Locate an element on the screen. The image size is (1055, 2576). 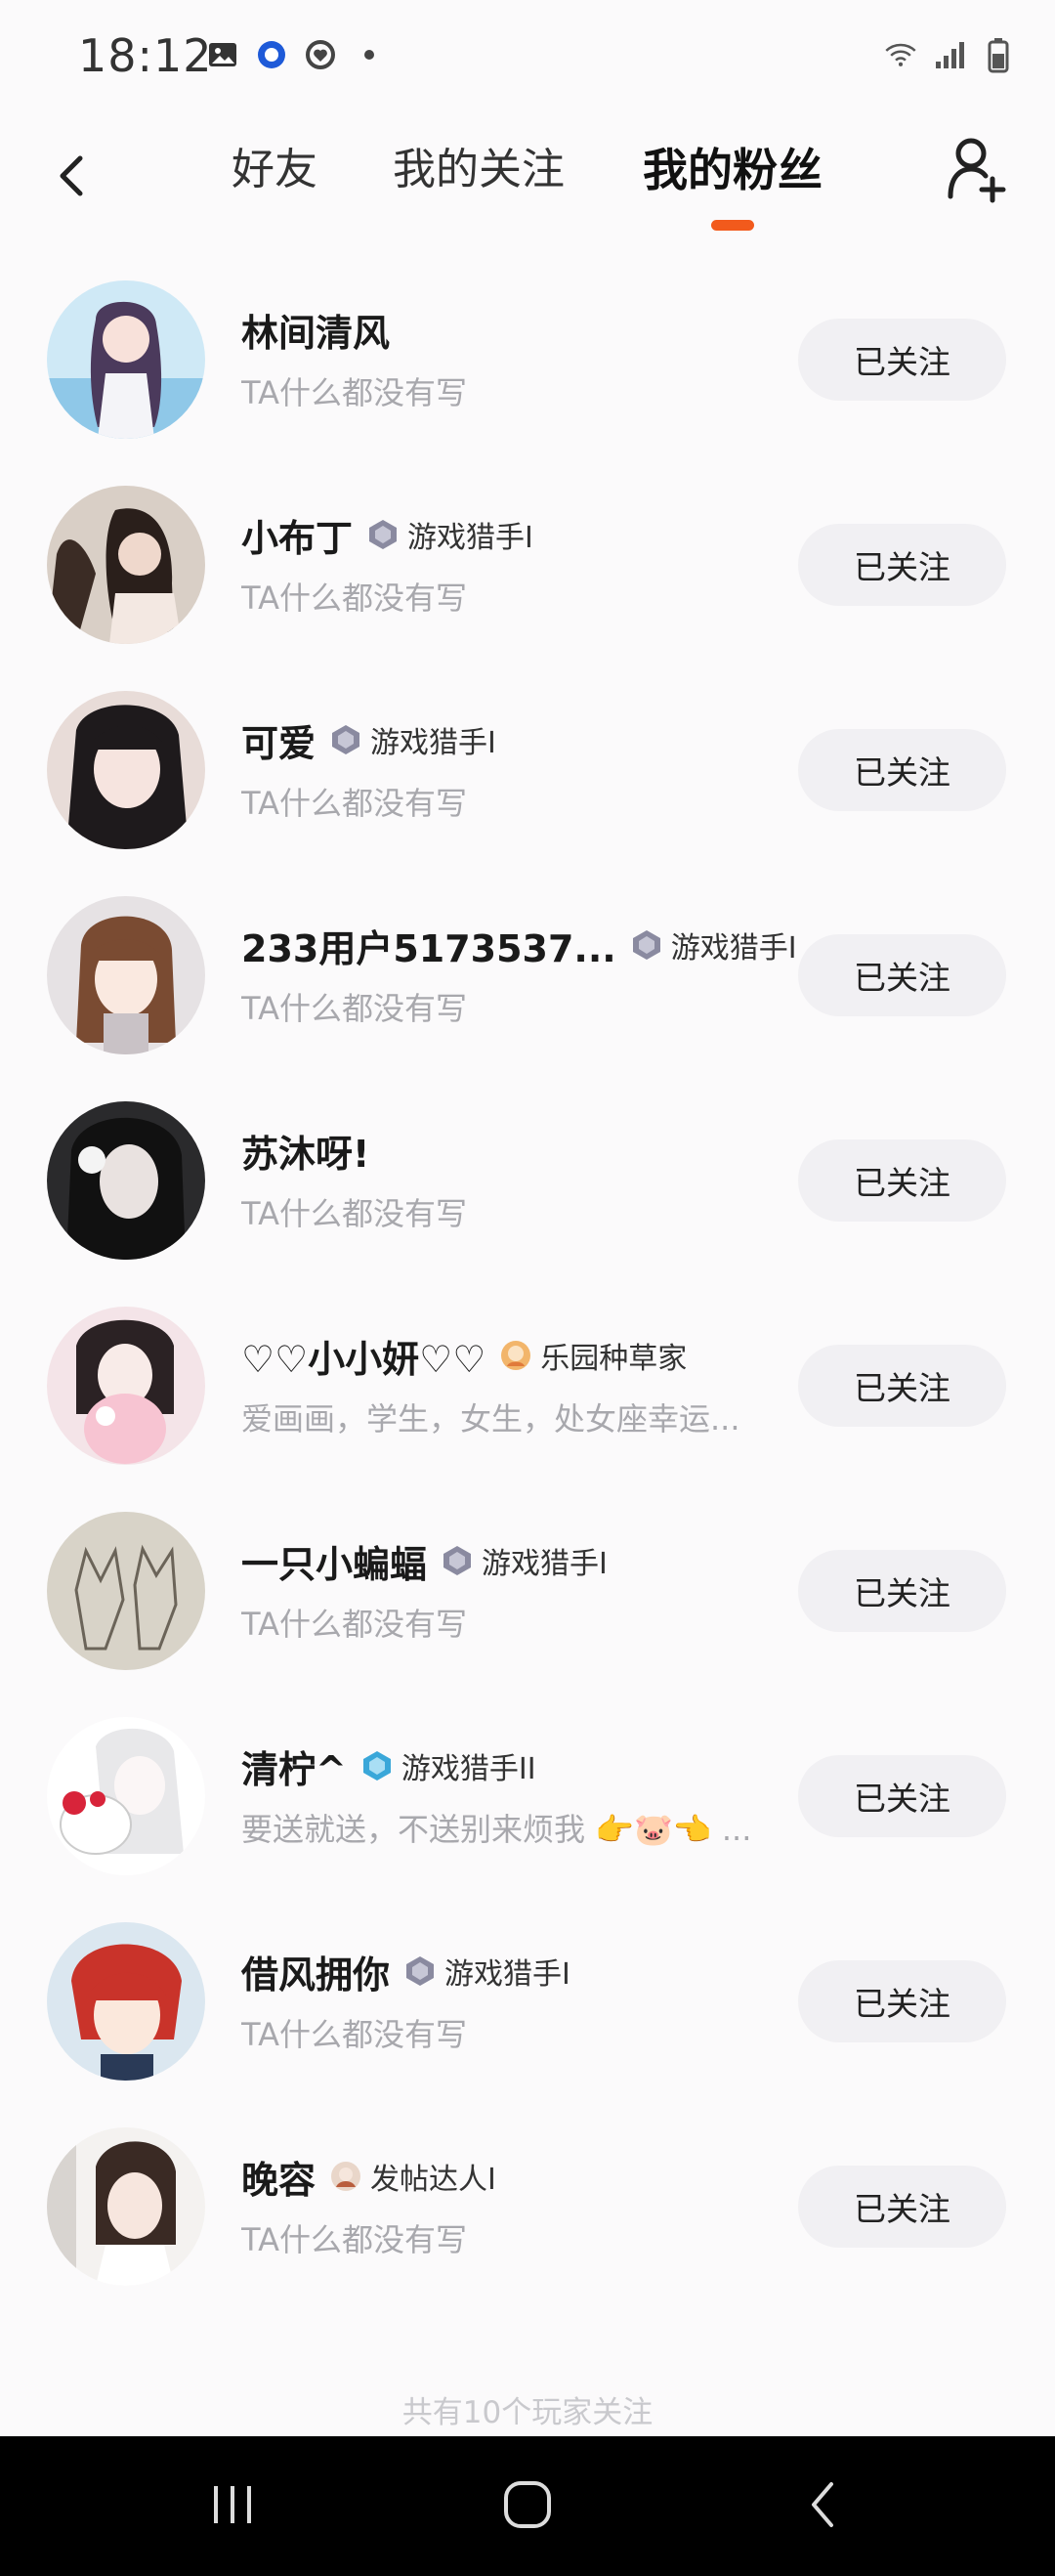
image-icon is located at coordinates (222, 55).